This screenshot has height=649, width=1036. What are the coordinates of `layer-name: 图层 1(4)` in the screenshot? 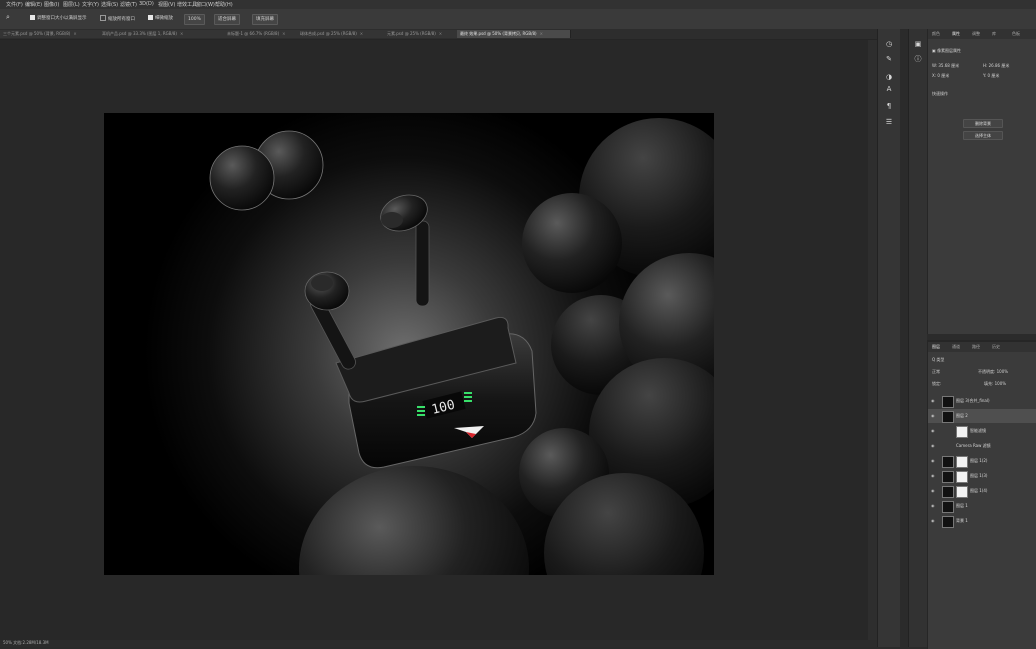 It's located at (979, 490).